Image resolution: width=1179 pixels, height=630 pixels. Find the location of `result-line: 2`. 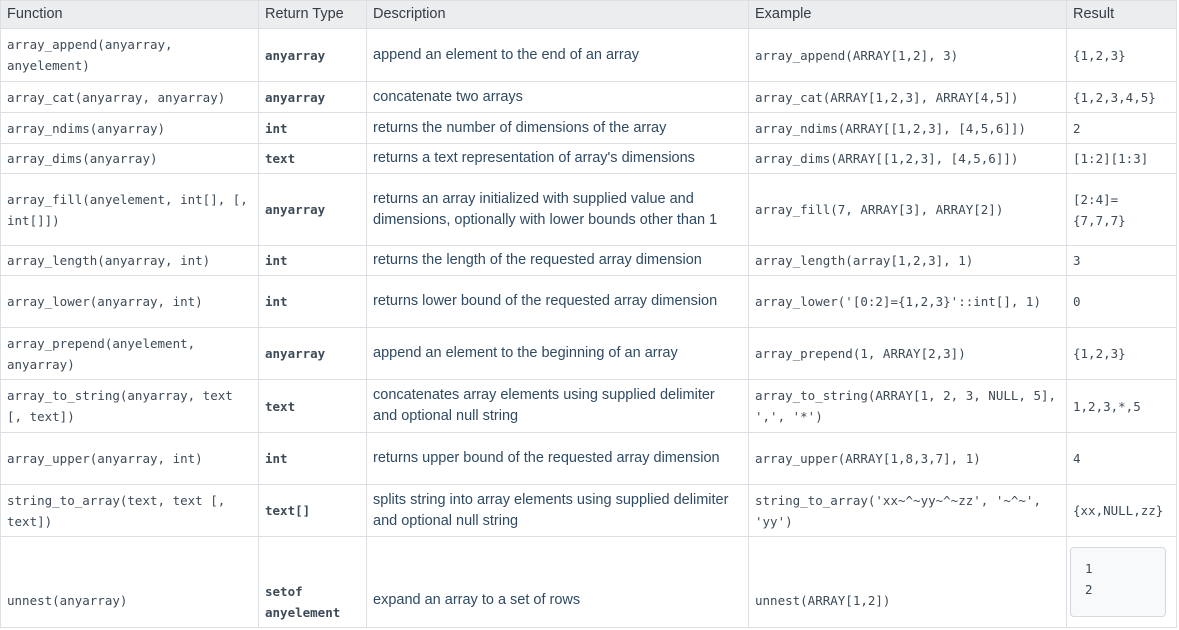

result-line: 2 is located at coordinates (1089, 589).